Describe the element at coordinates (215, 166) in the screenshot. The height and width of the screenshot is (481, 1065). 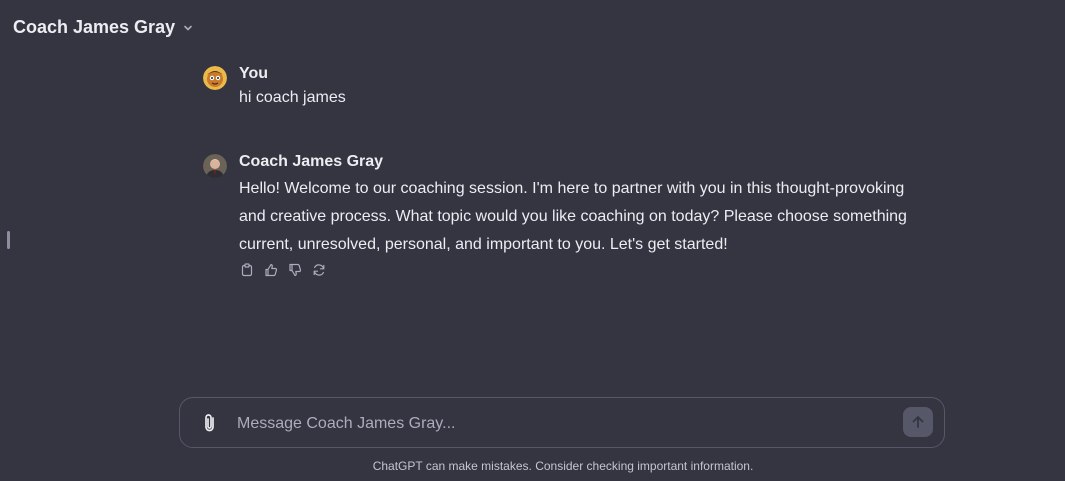
I see `coach-avatar` at that location.